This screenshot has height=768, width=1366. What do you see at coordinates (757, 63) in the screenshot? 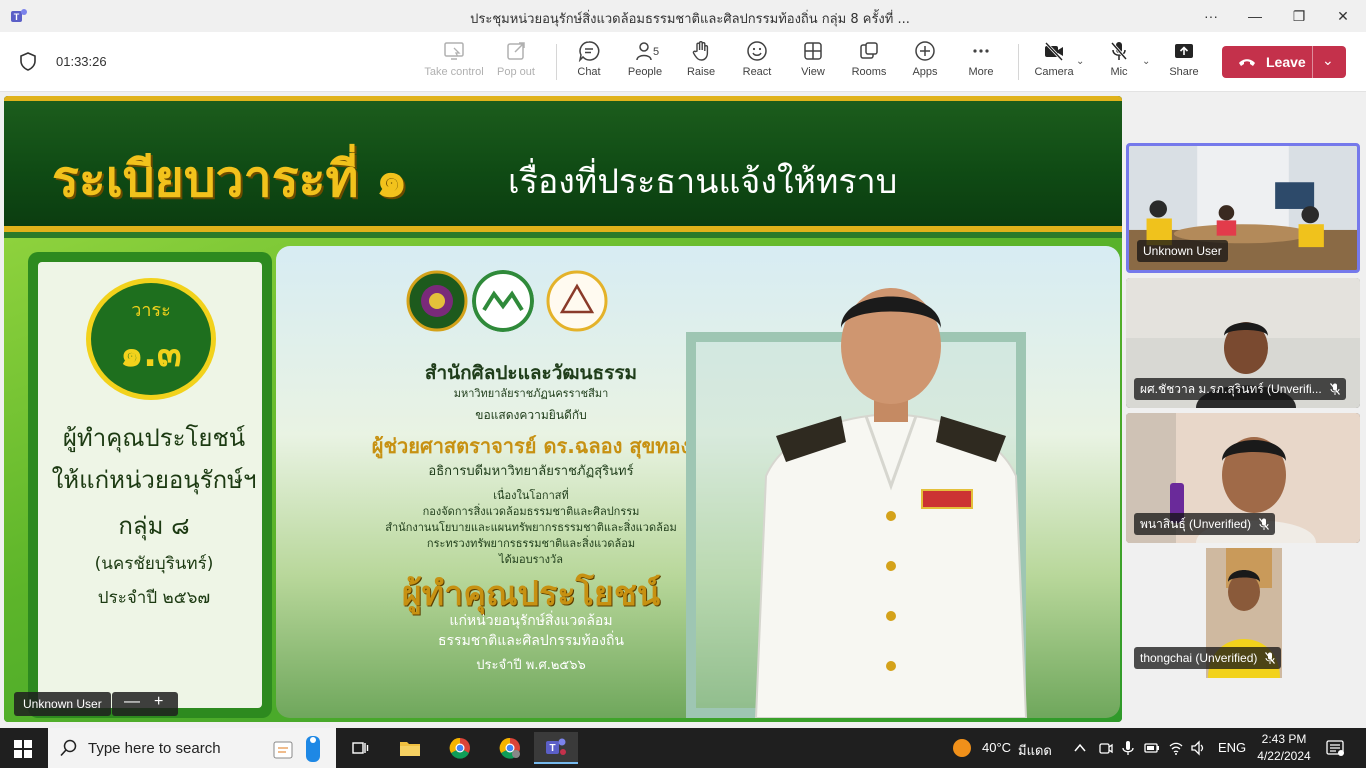
I see `react-button: React` at bounding box center [757, 63].